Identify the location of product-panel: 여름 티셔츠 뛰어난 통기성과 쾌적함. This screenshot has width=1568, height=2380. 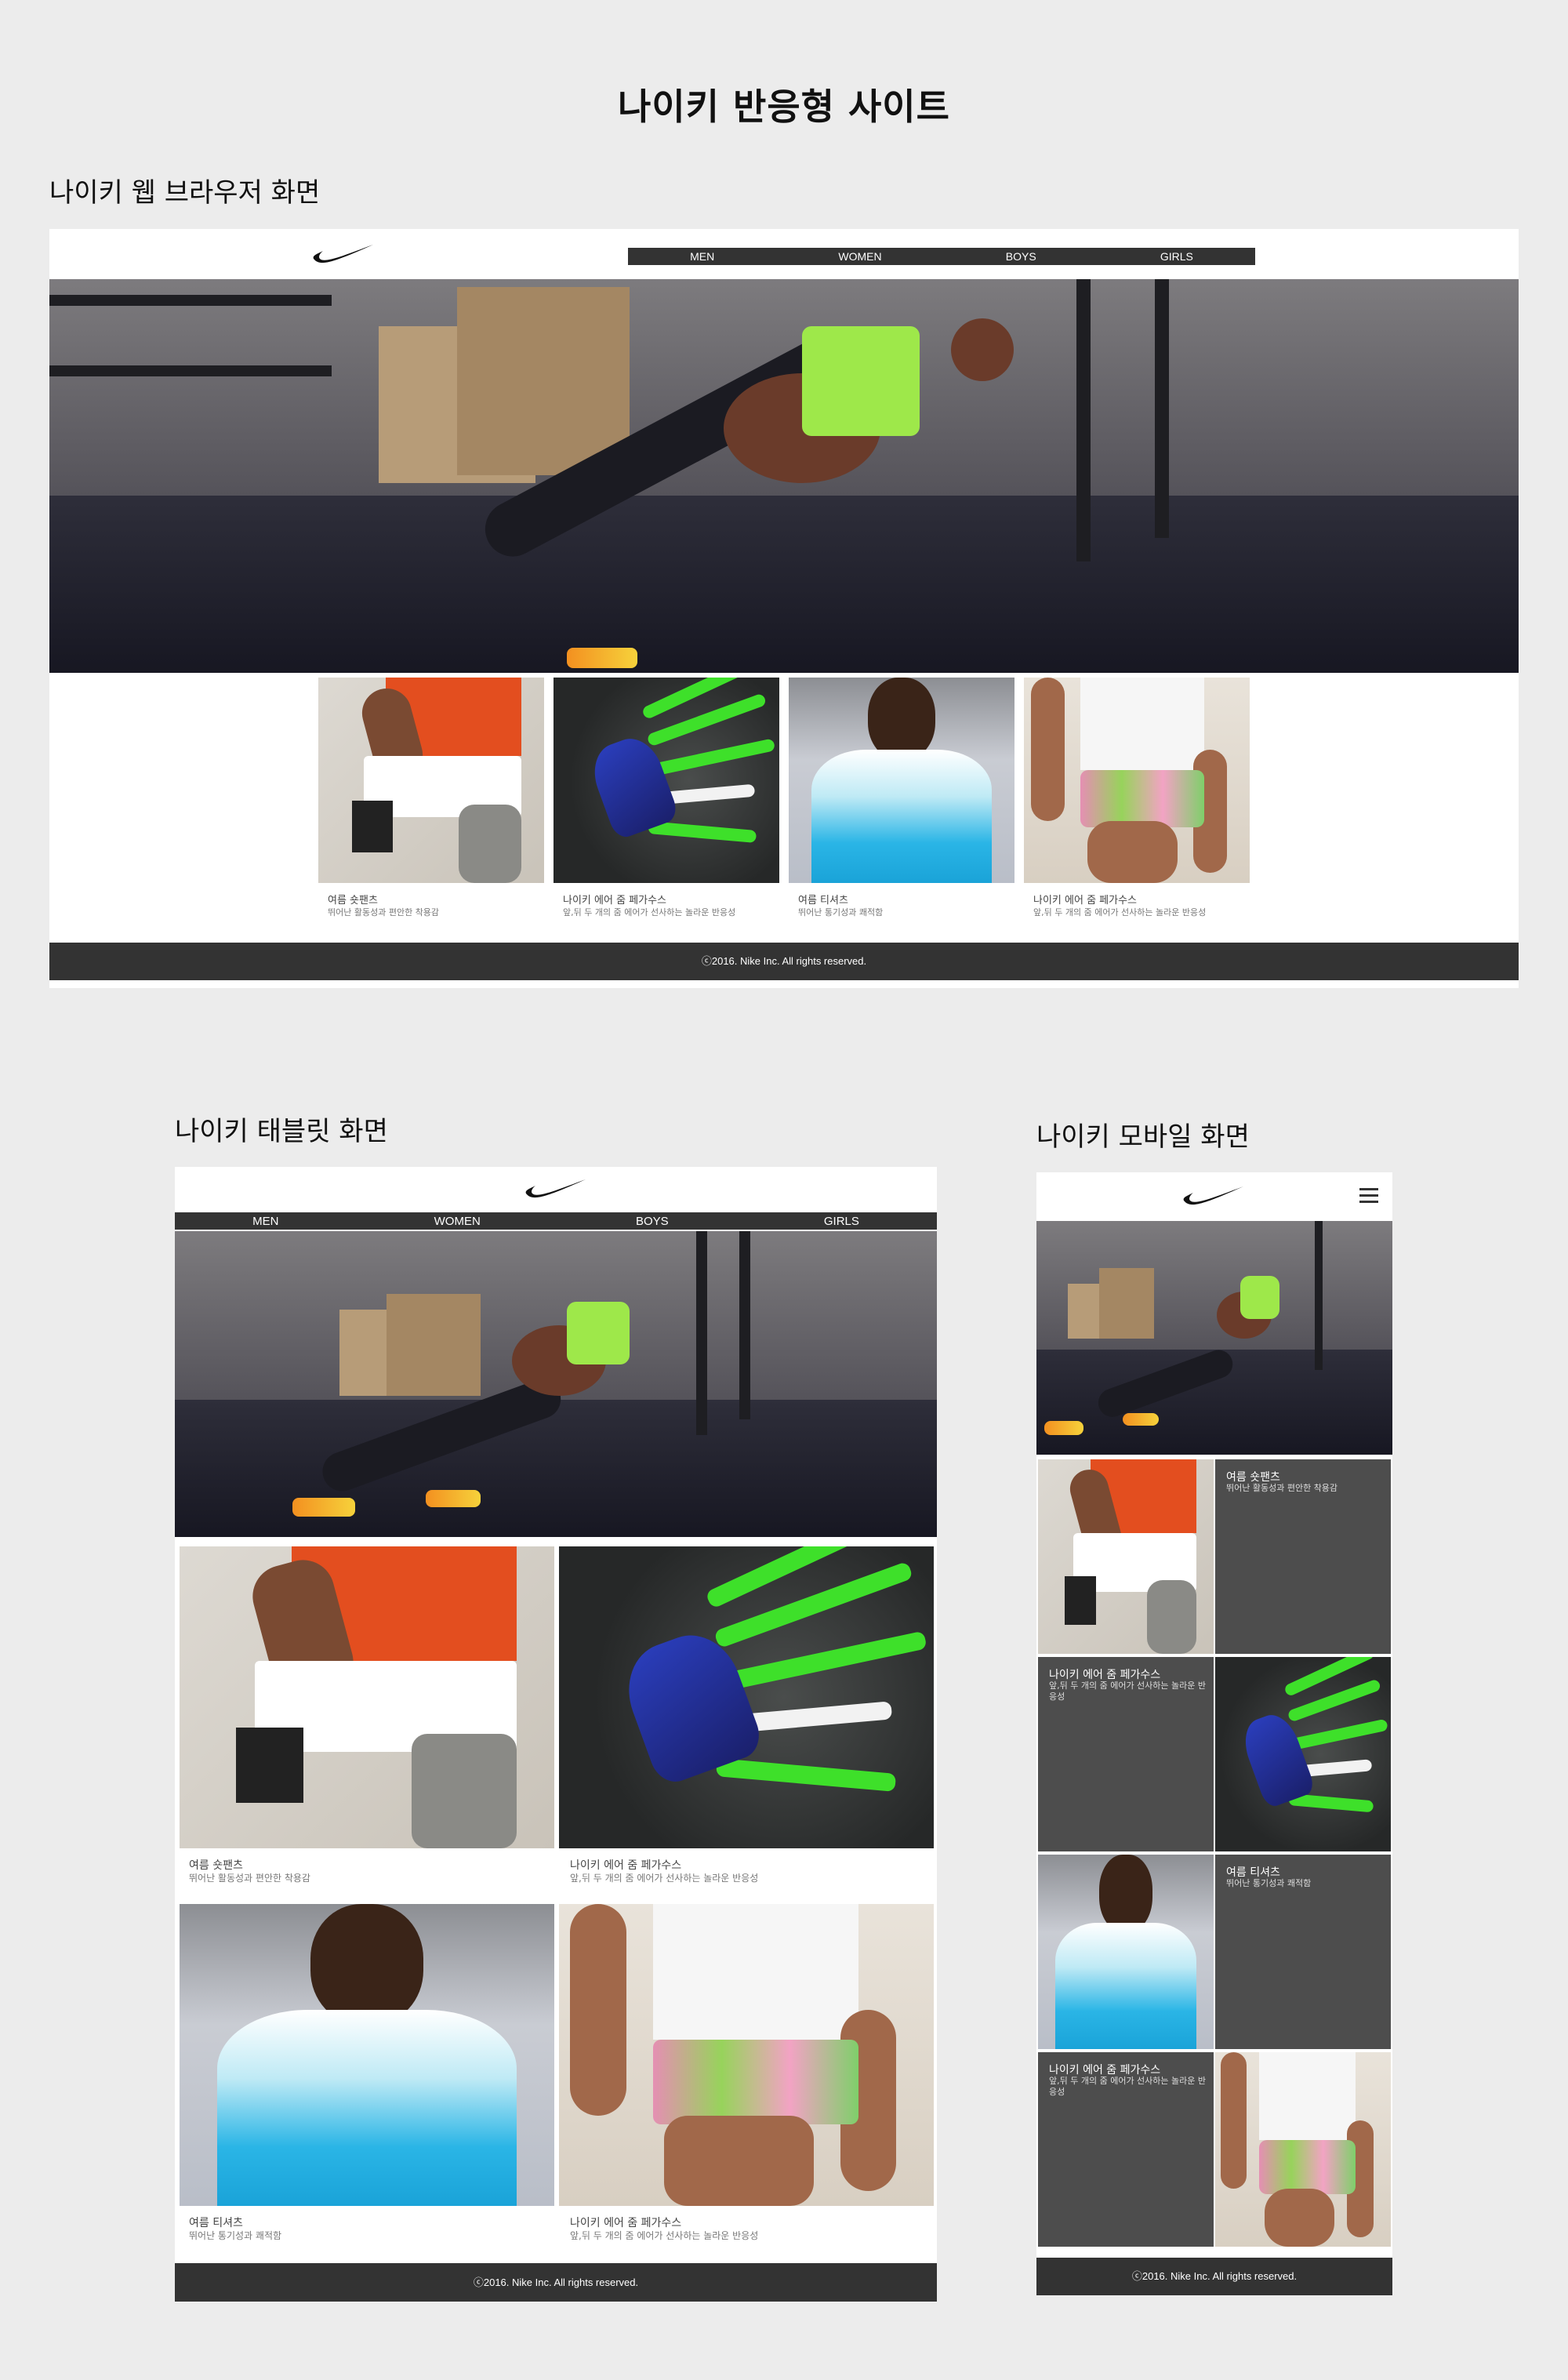
(1303, 1952).